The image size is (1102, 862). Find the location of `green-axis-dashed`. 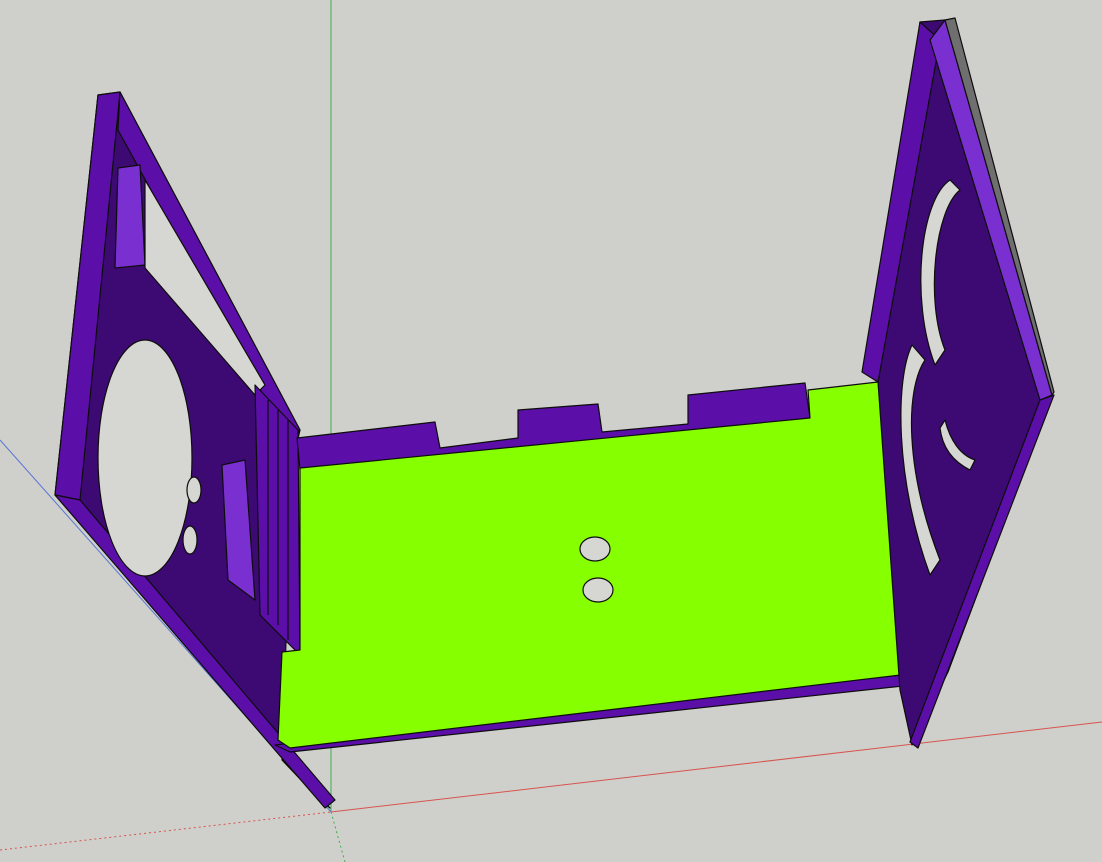

green-axis-dashed is located at coordinates (338, 836).